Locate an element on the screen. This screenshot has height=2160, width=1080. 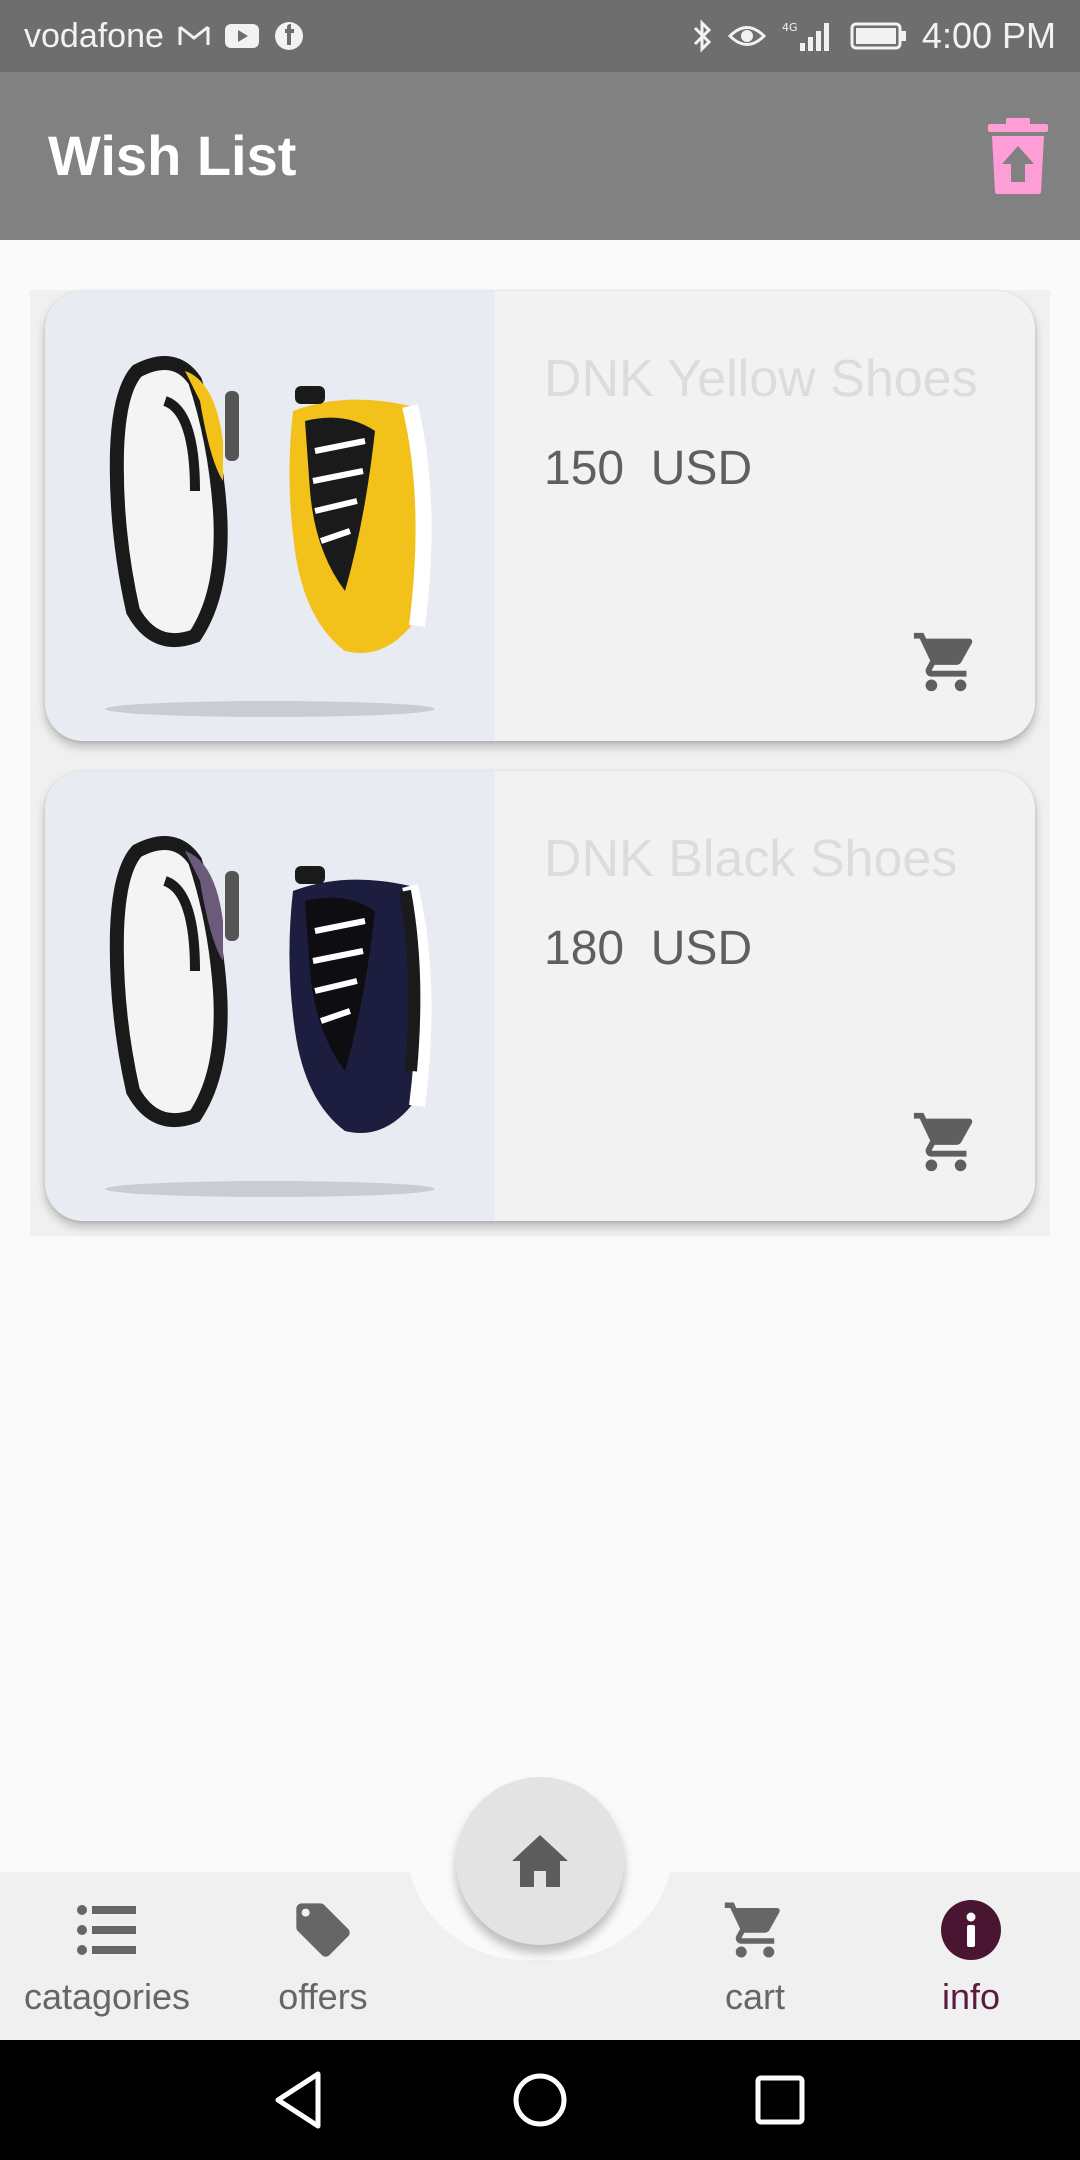
app-bar: Wish List is located at coordinates (540, 156).